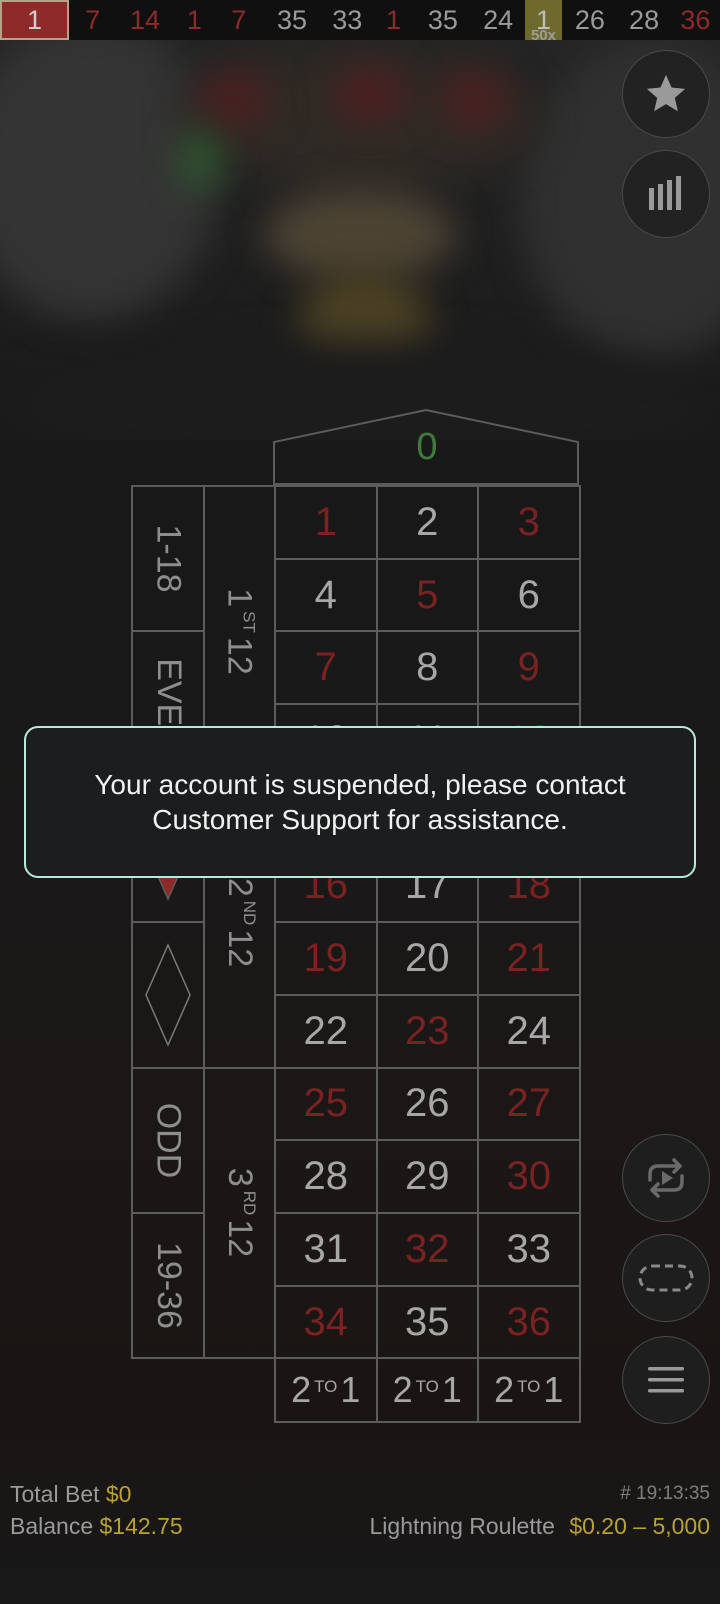 The height and width of the screenshot is (1604, 720). I want to click on number-cell-20: 20, so click(427, 958).